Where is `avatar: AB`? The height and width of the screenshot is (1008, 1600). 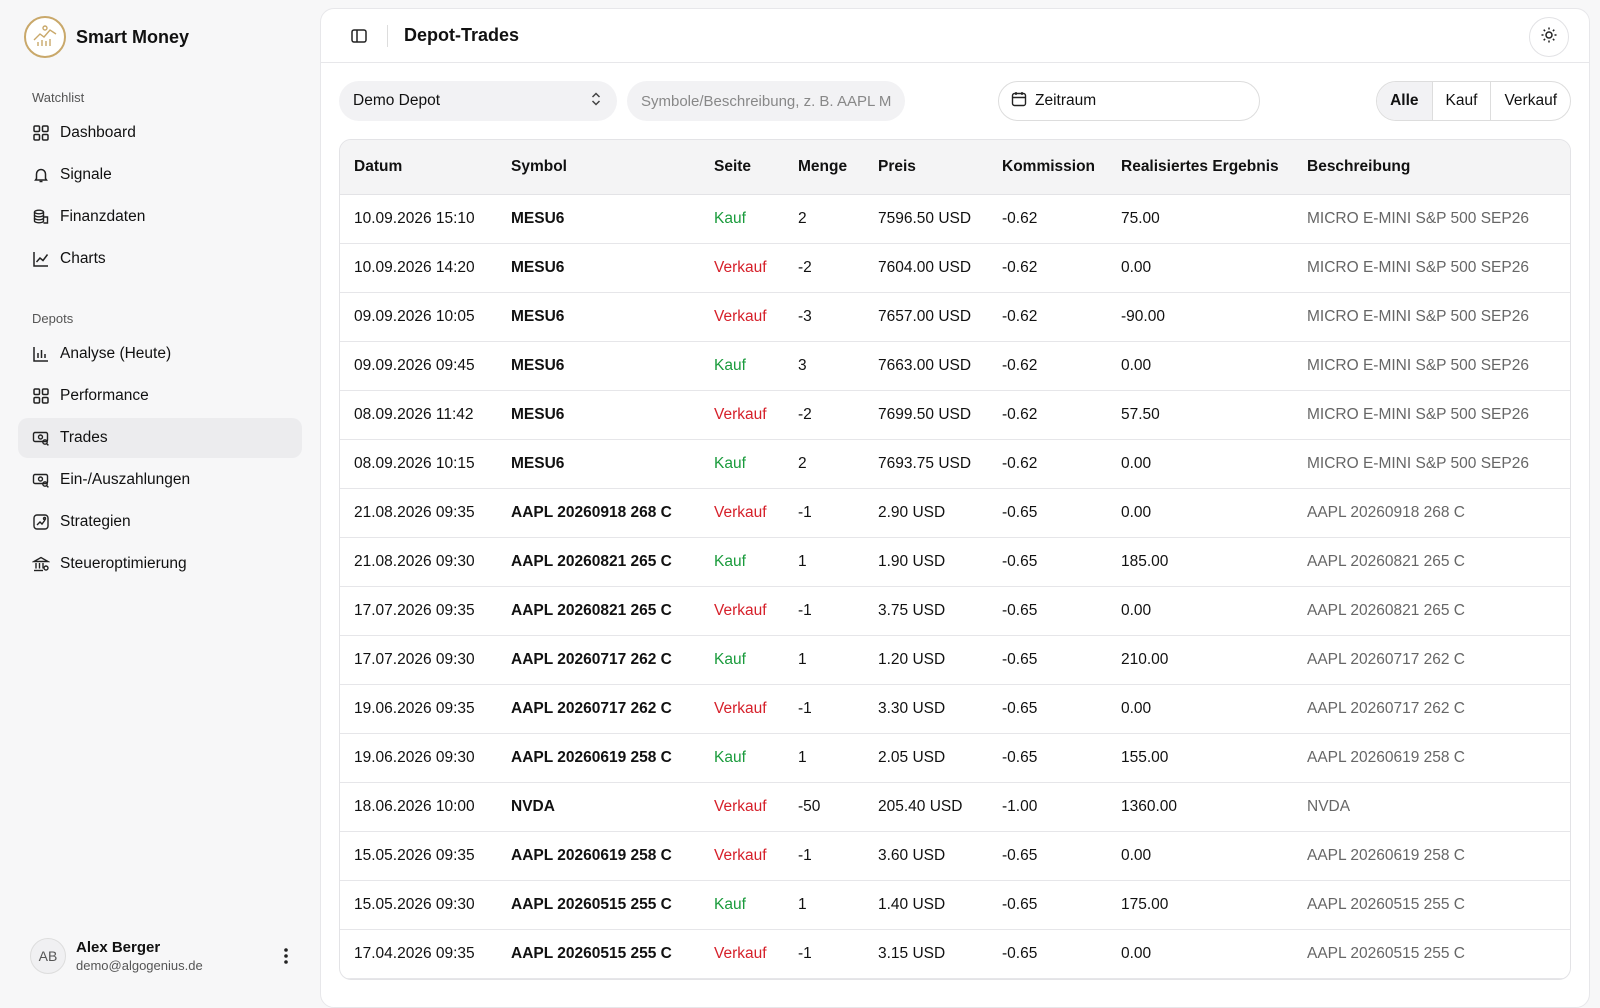
avatar: AB is located at coordinates (48, 956).